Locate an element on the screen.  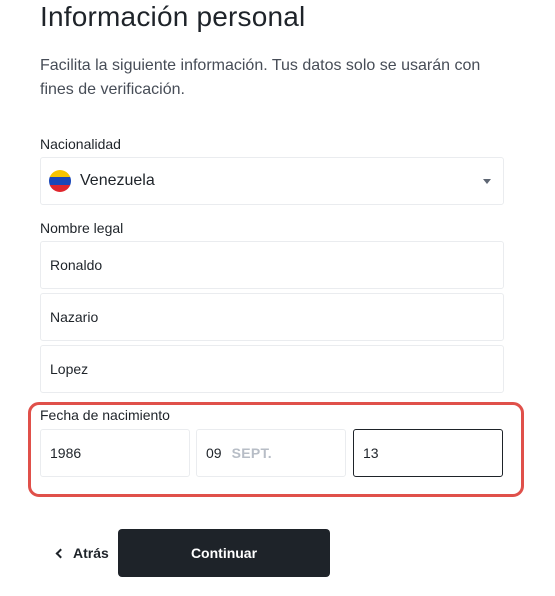
birth-month-input: 09 SEPT. is located at coordinates (271, 453).